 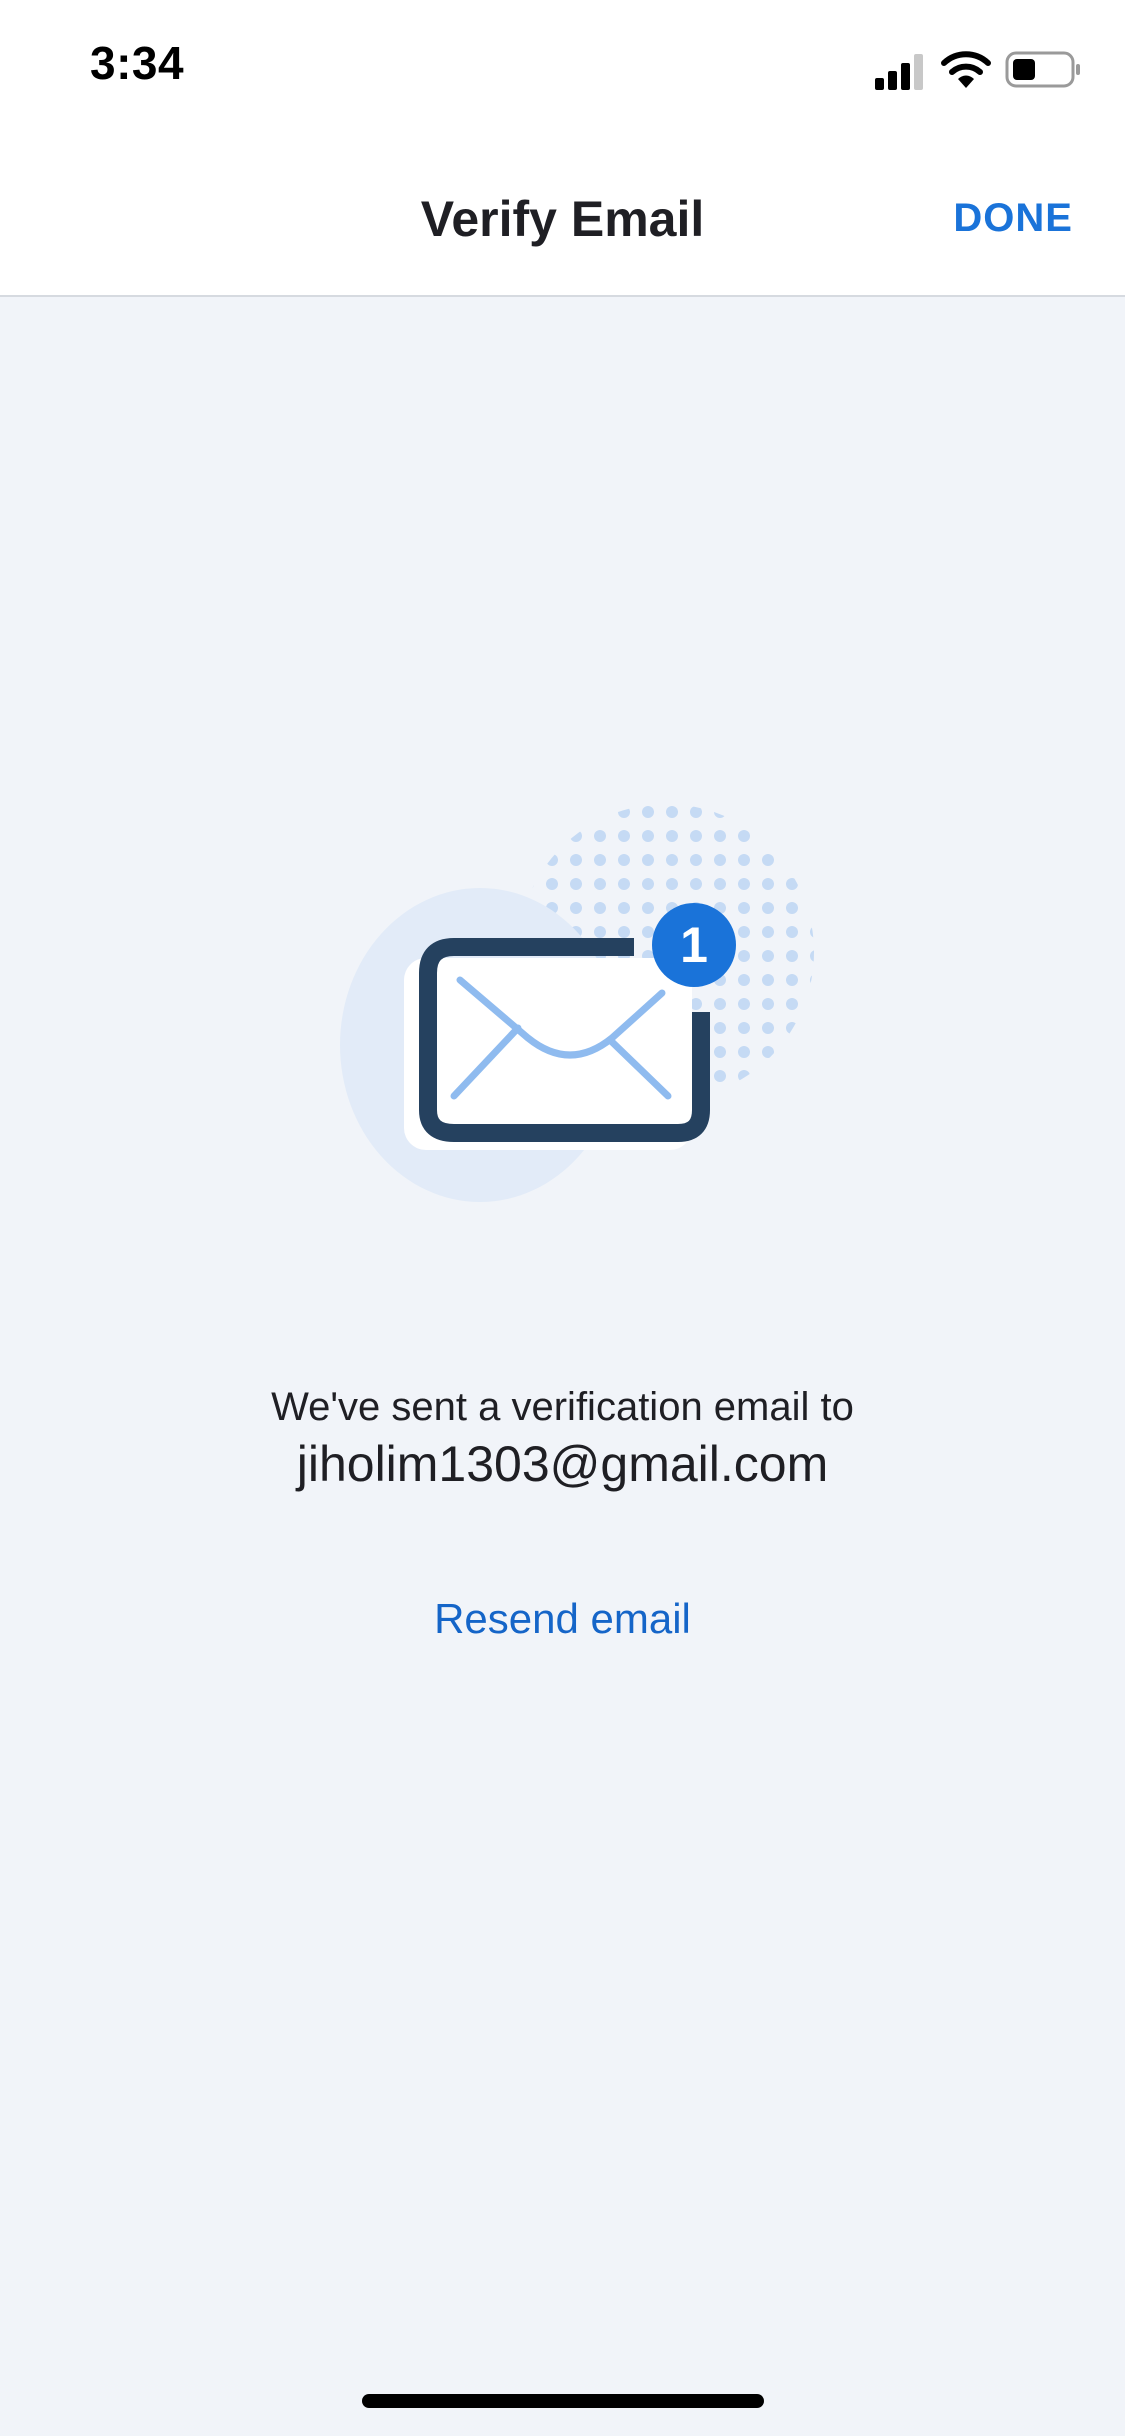 I want to click on email-address: jiholim1303@gmail.com, so click(x=562, y=1464).